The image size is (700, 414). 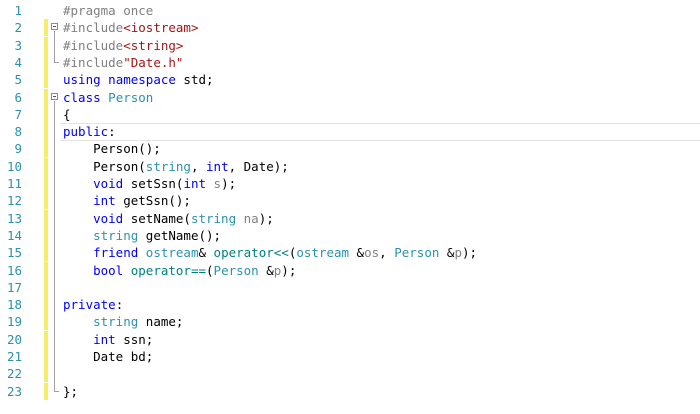 I want to click on code-text: Date bd;, so click(x=108, y=356).